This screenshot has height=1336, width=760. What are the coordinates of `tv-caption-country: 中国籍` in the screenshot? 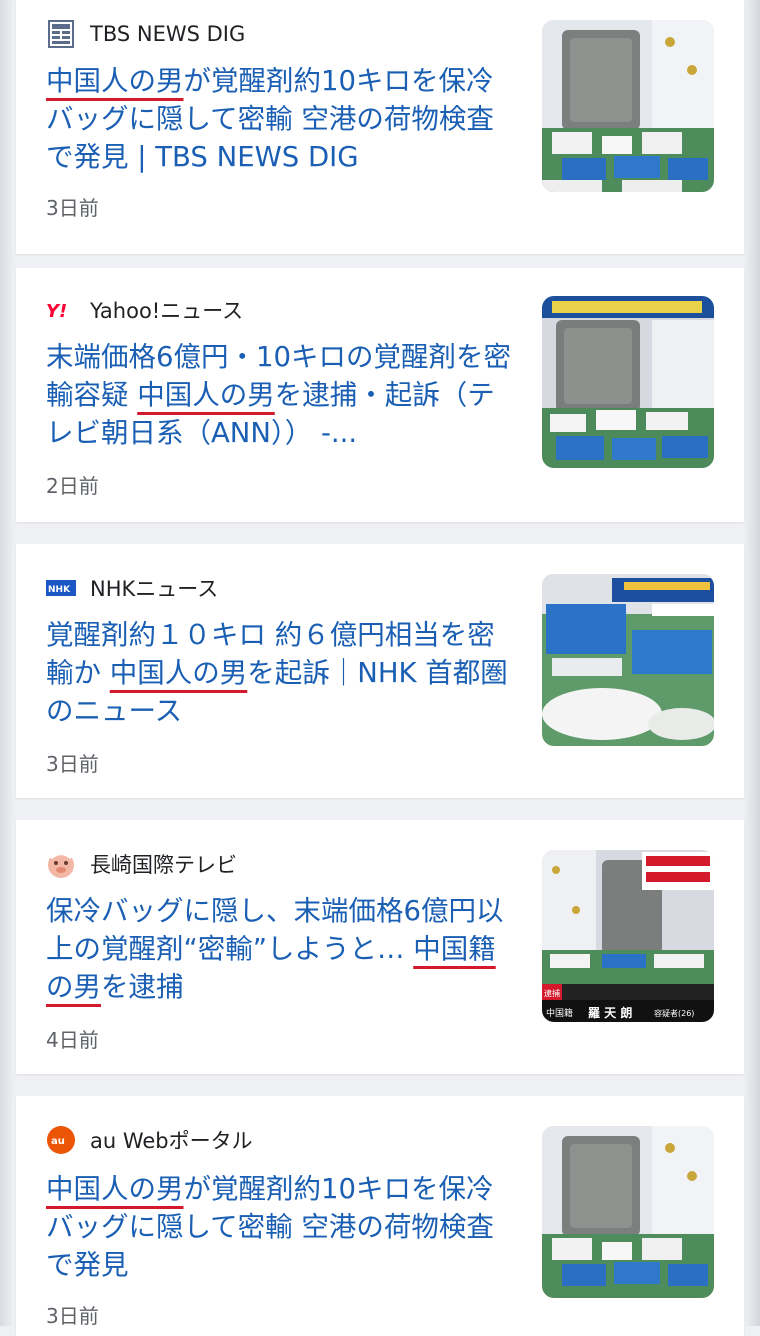 It's located at (559, 1013).